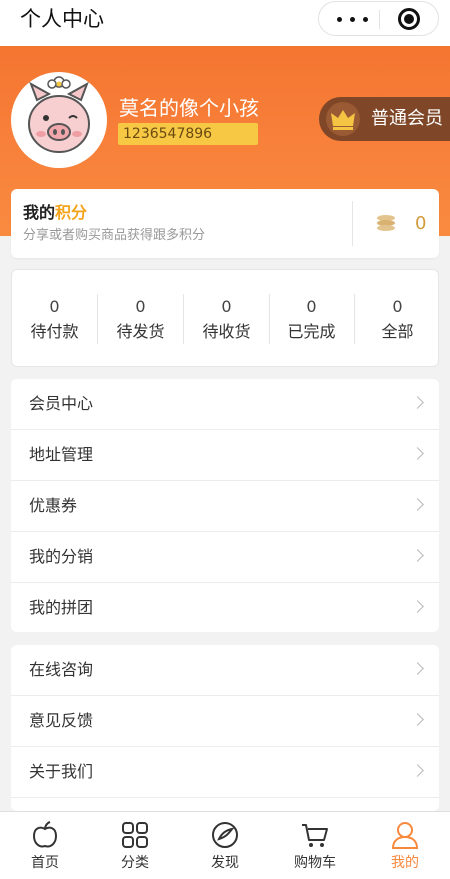 This screenshot has width=450, height=879. Describe the element at coordinates (405, 835) in the screenshot. I see `user-icon` at that location.